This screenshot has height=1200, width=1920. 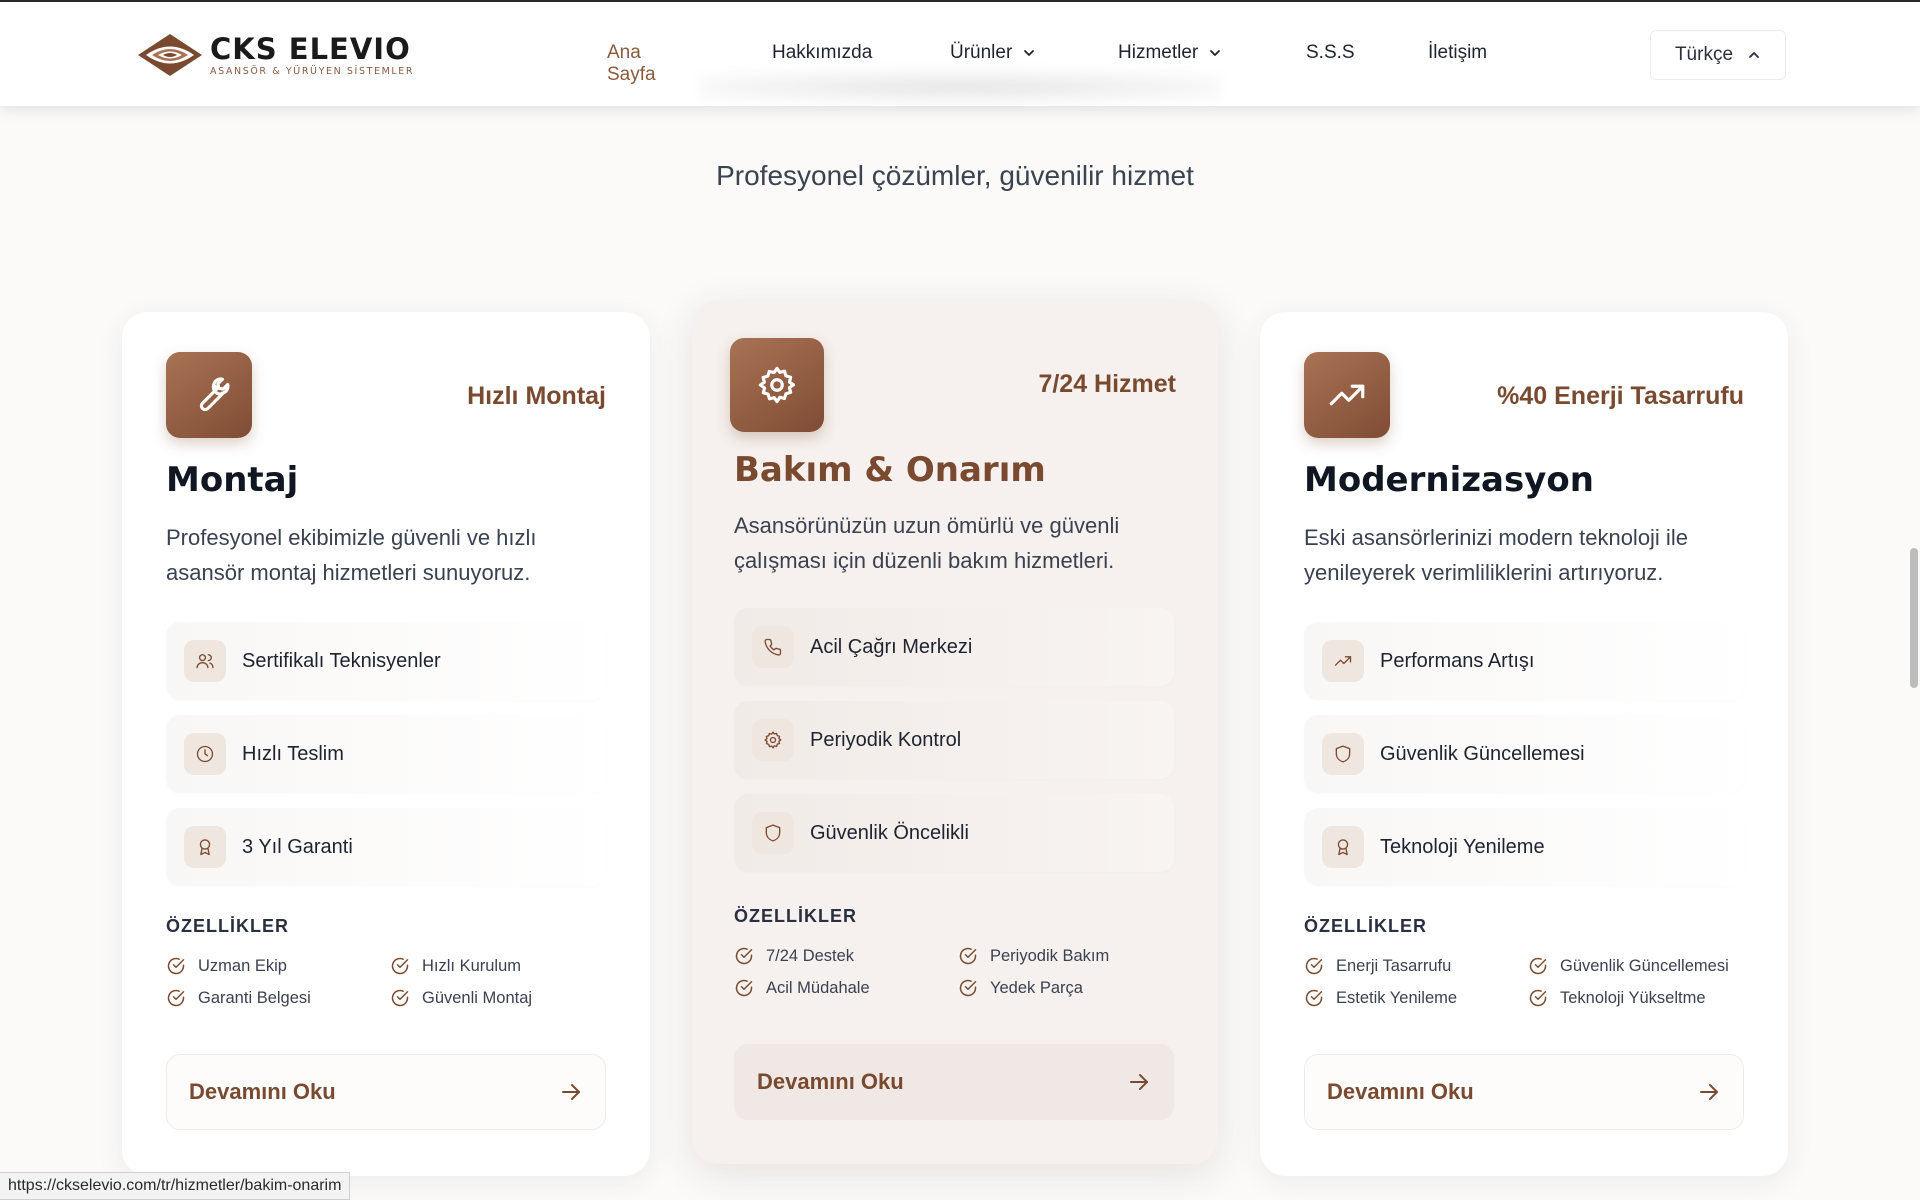 What do you see at coordinates (1449, 480) in the screenshot?
I see `card-title: Modernizasyon` at bounding box center [1449, 480].